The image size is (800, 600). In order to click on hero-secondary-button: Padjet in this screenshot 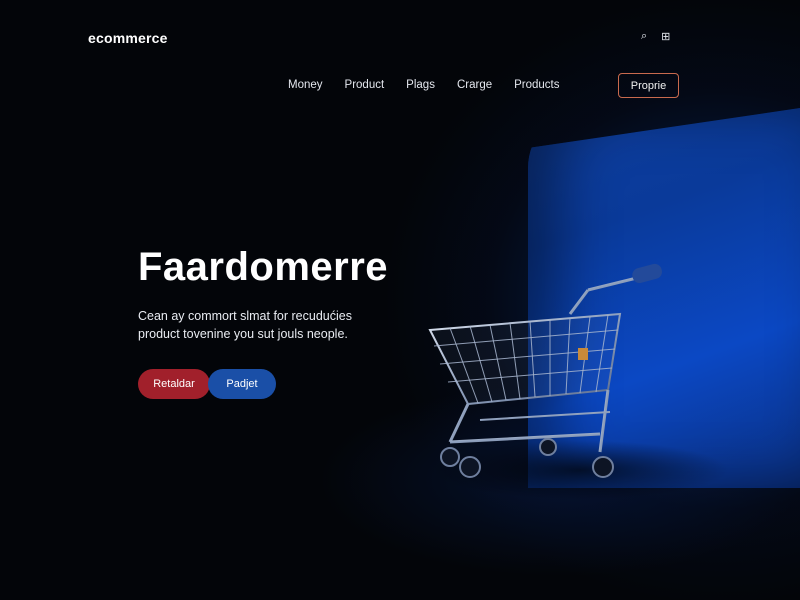, I will do `click(242, 384)`.